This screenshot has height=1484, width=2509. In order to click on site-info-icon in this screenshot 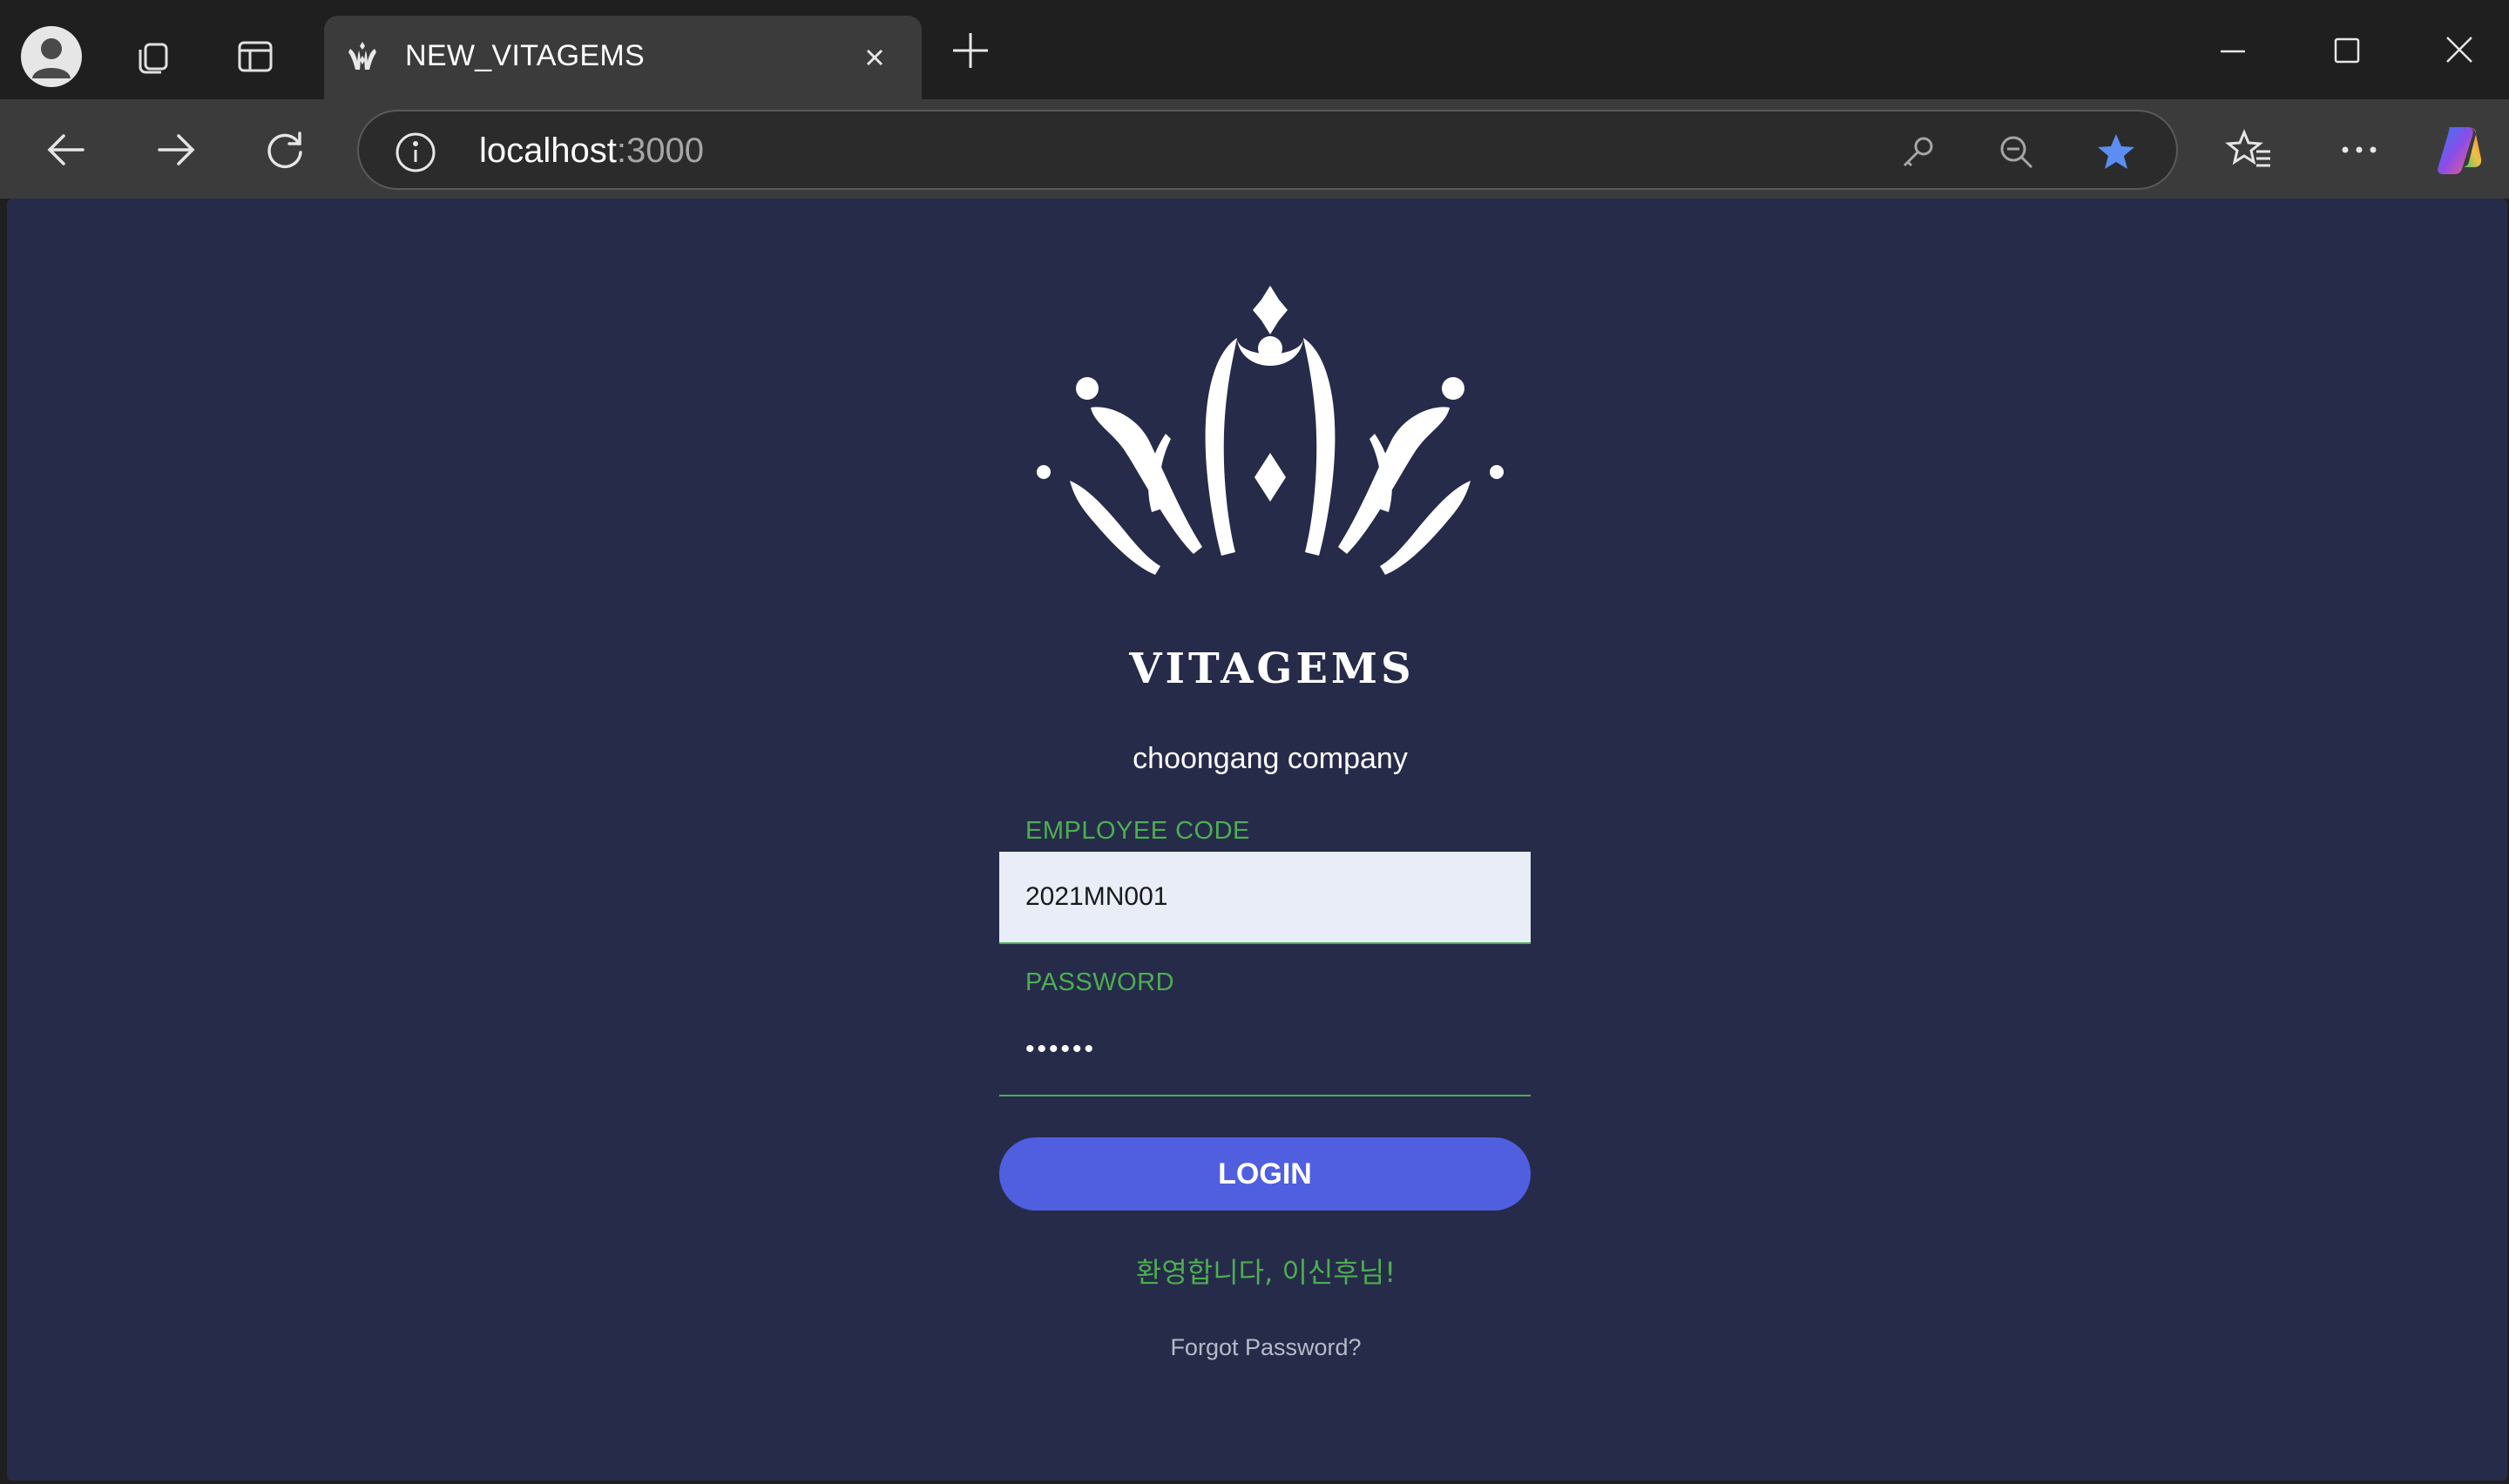, I will do `click(415, 152)`.